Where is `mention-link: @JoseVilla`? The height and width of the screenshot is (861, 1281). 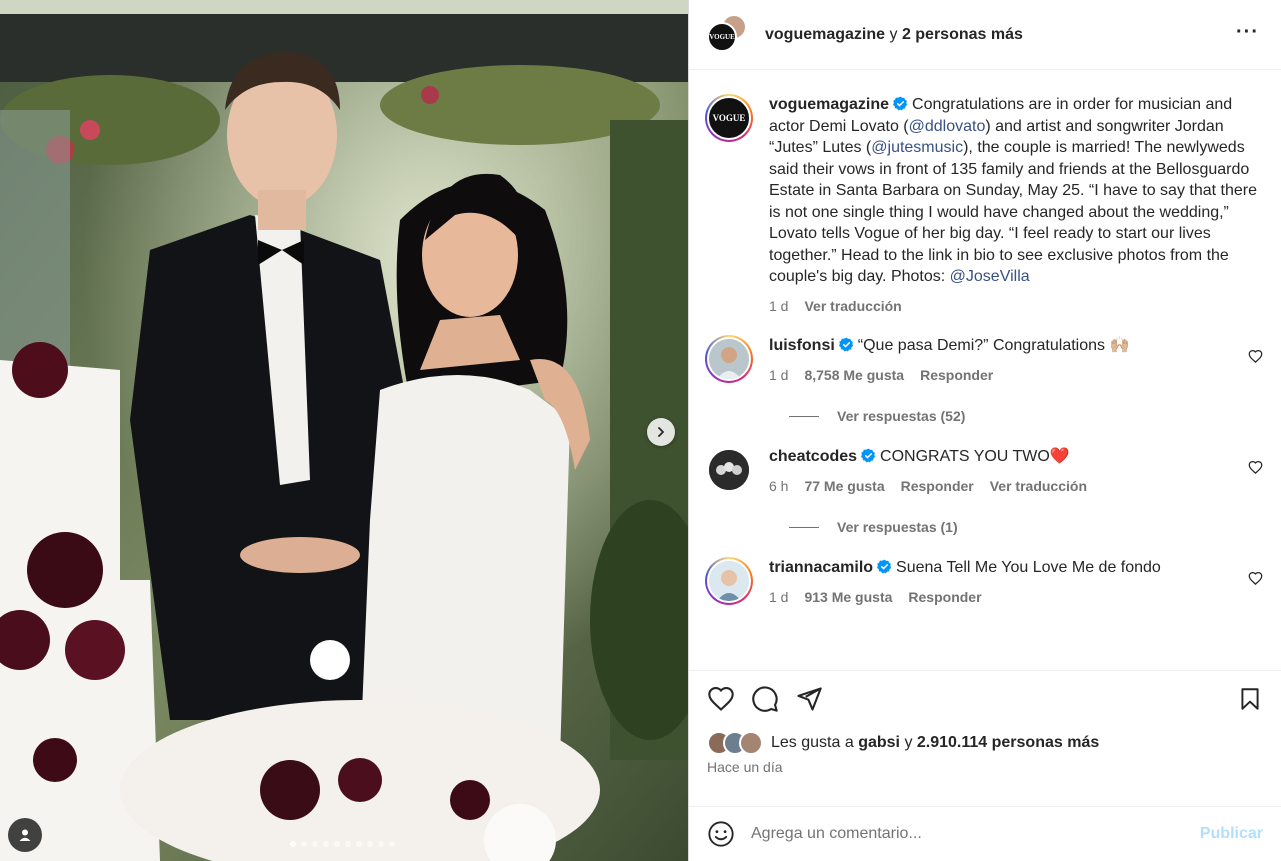 mention-link: @JoseVilla is located at coordinates (990, 276).